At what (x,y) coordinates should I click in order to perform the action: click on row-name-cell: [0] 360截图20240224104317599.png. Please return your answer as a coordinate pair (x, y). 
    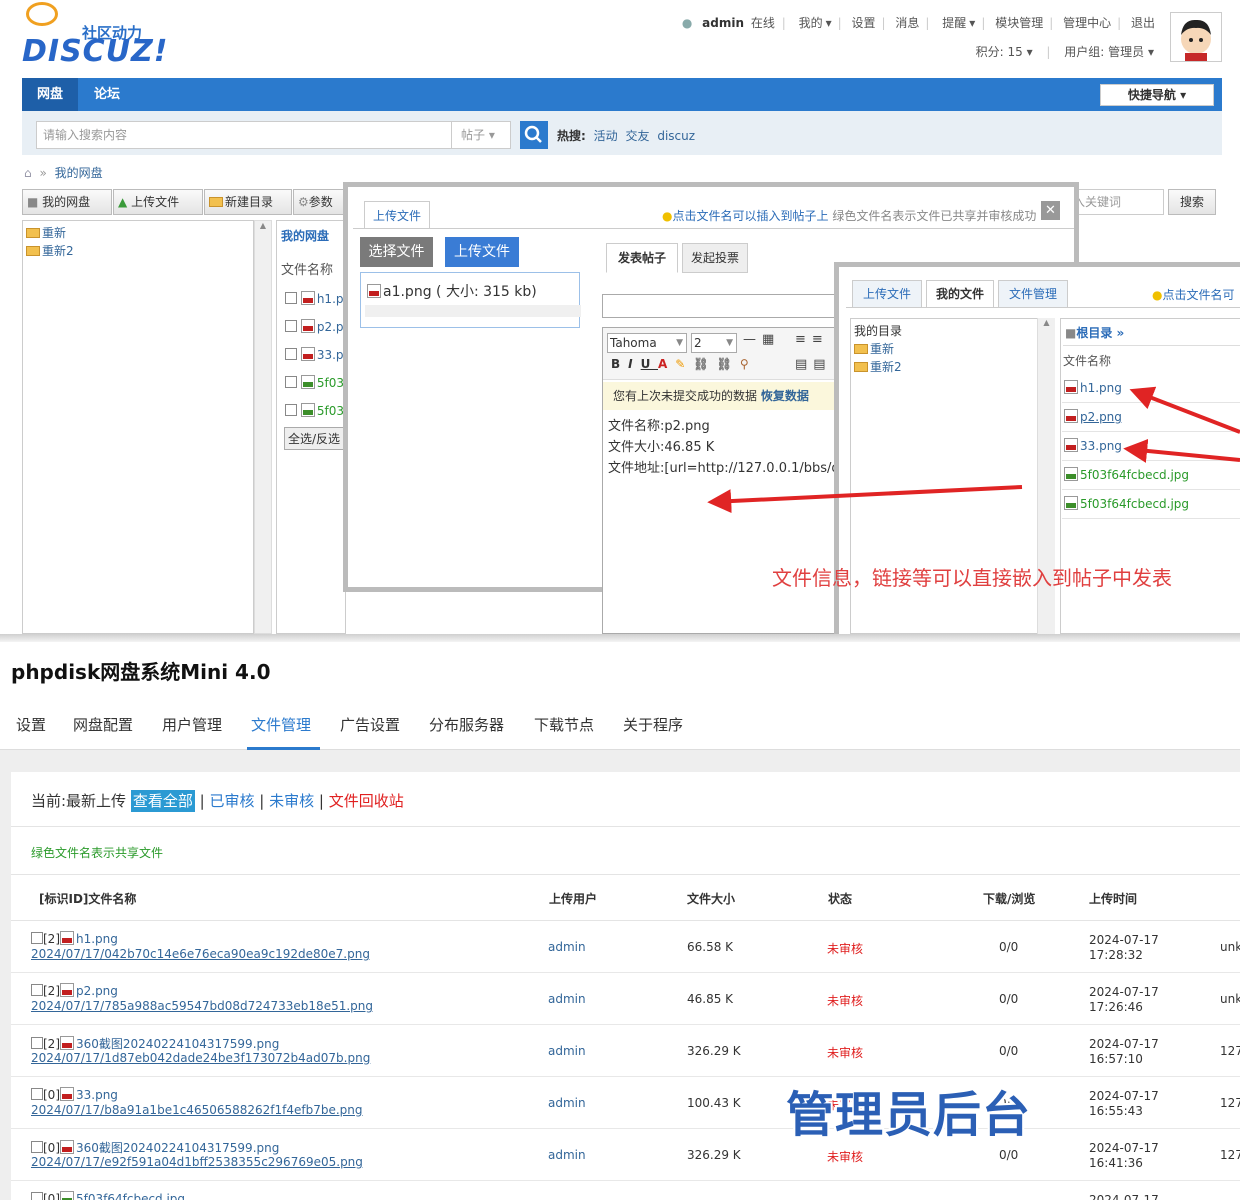
    Looking at the image, I should click on (155, 1147).